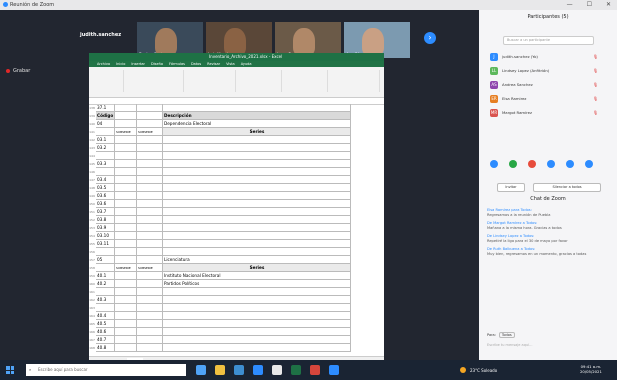 The height and width of the screenshot is (380, 617). Describe the element at coordinates (105, 148) in the screenshot. I see `cell-a: 03.2` at that location.